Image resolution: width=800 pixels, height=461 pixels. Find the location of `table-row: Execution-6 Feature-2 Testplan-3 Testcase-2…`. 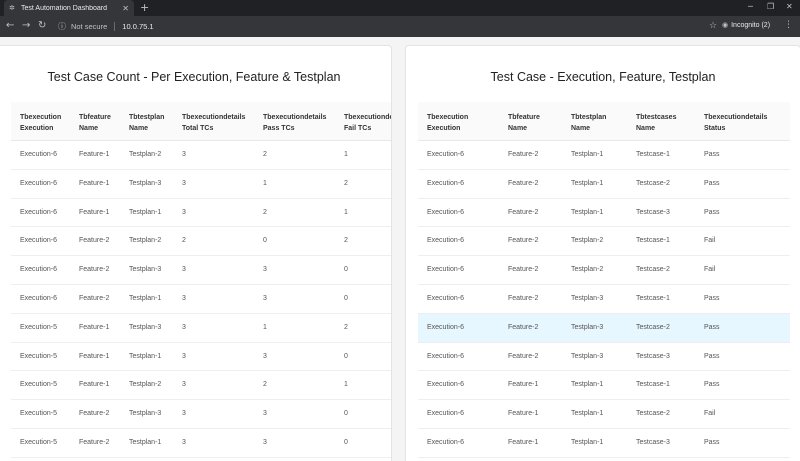

table-row: Execution-6 Feature-2 Testplan-3 Testcase-2… is located at coordinates (604, 328).